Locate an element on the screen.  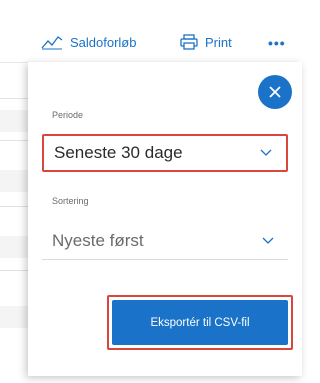
sortering-value: Nyeste først is located at coordinates (98, 240).